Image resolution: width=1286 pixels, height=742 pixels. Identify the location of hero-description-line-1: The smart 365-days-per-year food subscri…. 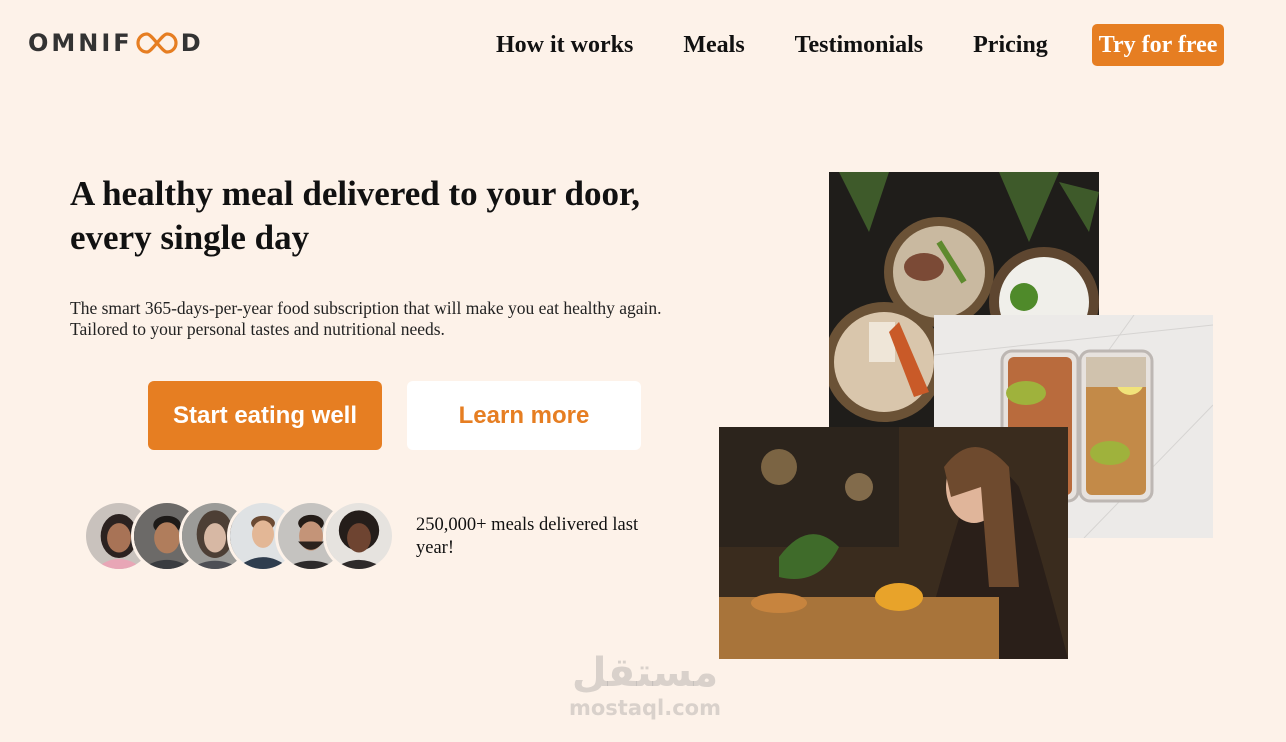
(366, 308).